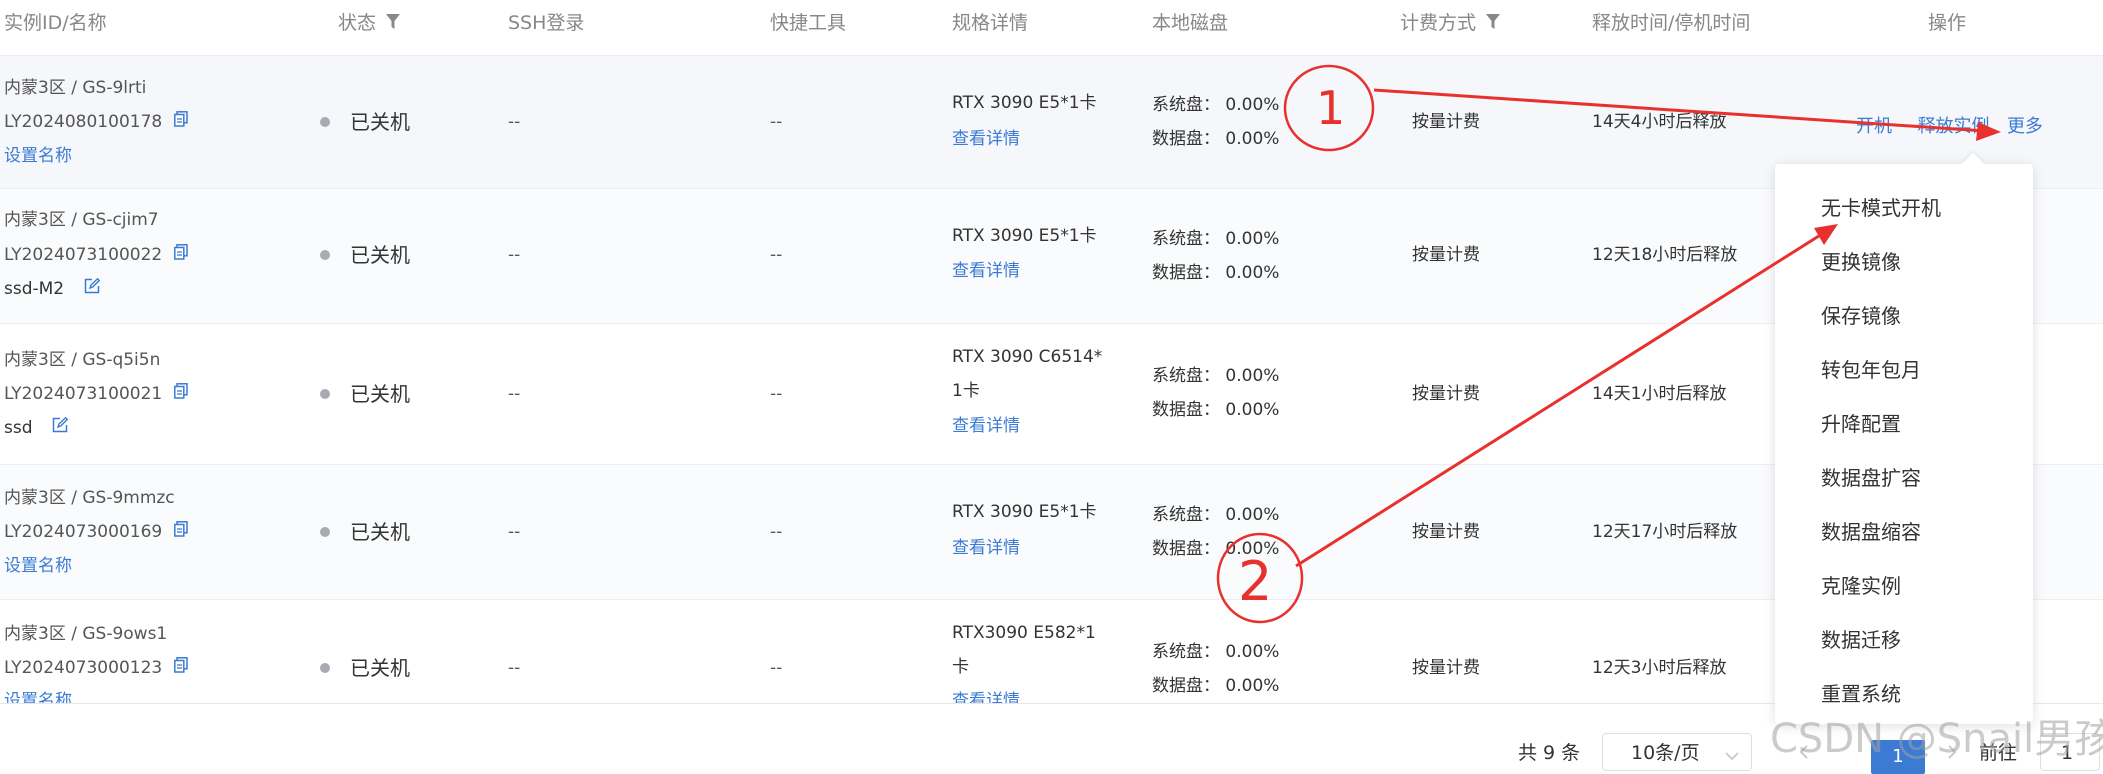  What do you see at coordinates (83, 532) in the screenshot?
I see `instance-id: LY2024073000169` at bounding box center [83, 532].